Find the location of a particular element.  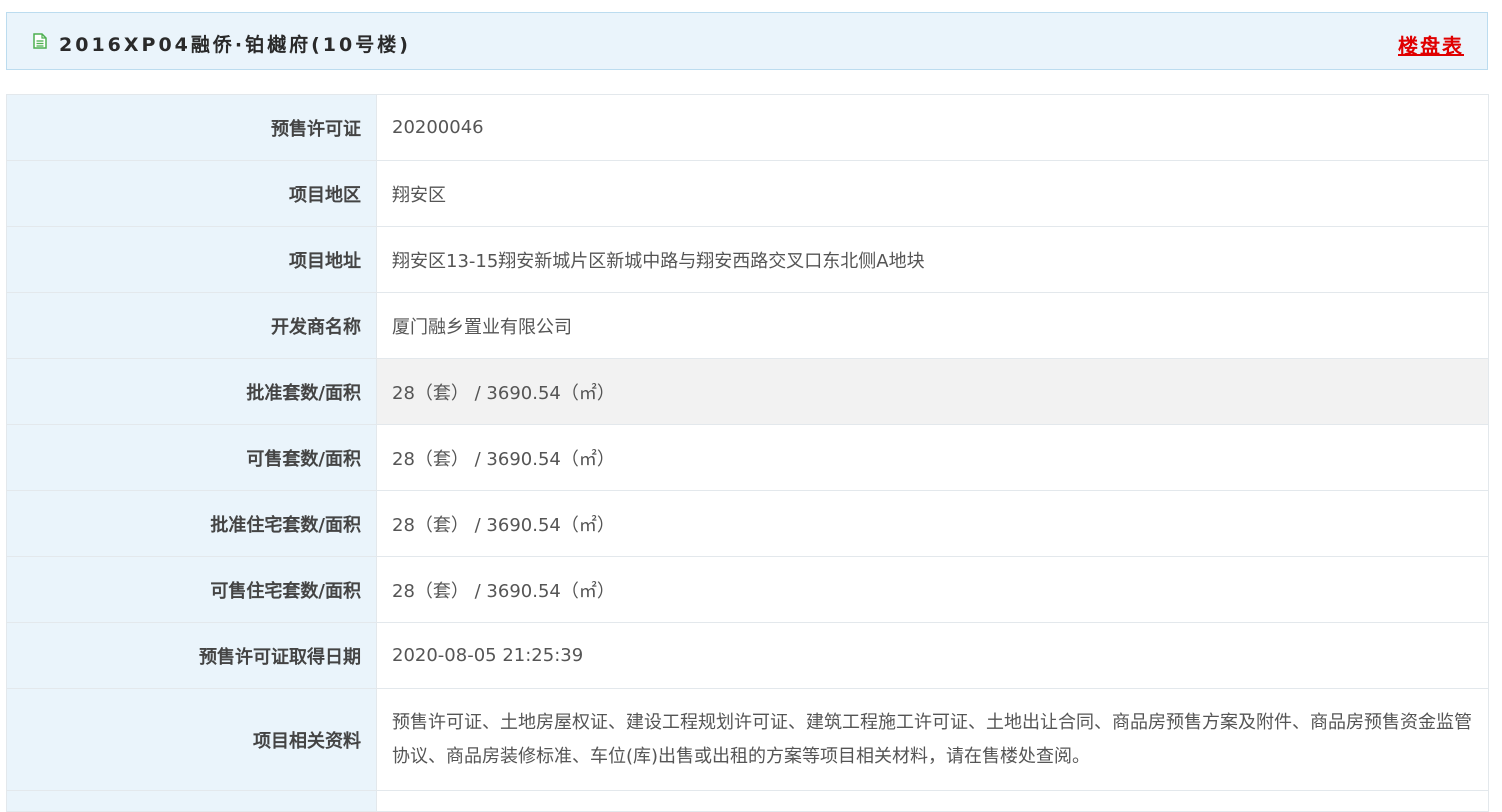

row-label: 批准住宅套数/面积 is located at coordinates (191, 523).